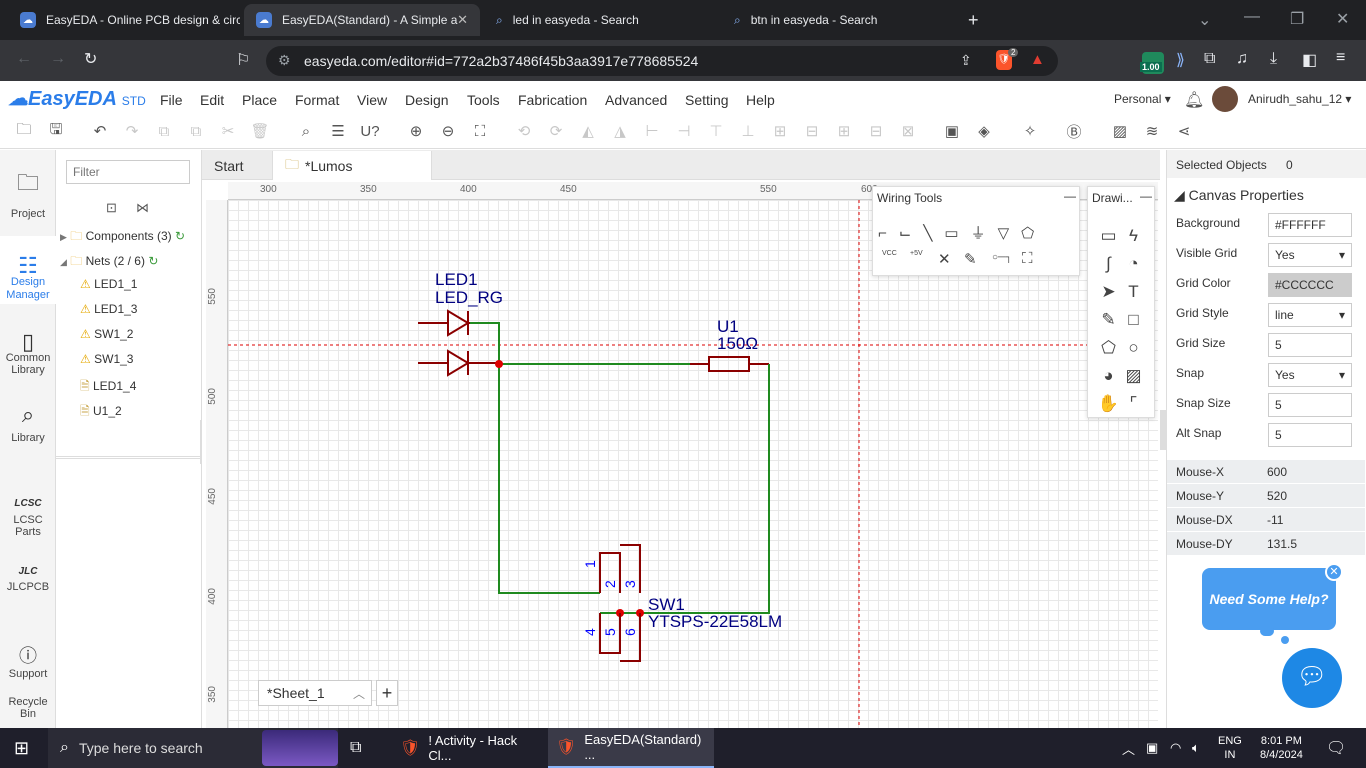  I want to click on align-top-icon: ⊤, so click(716, 131).